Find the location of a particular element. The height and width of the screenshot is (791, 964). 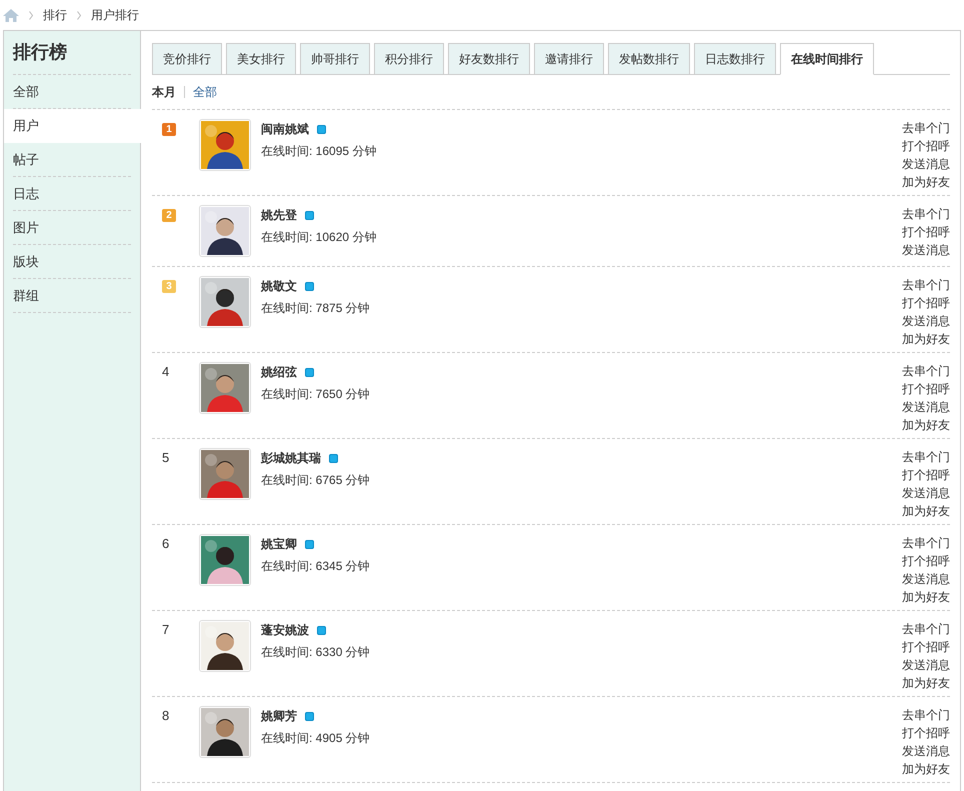

rank-number: 8 is located at coordinates (166, 715).